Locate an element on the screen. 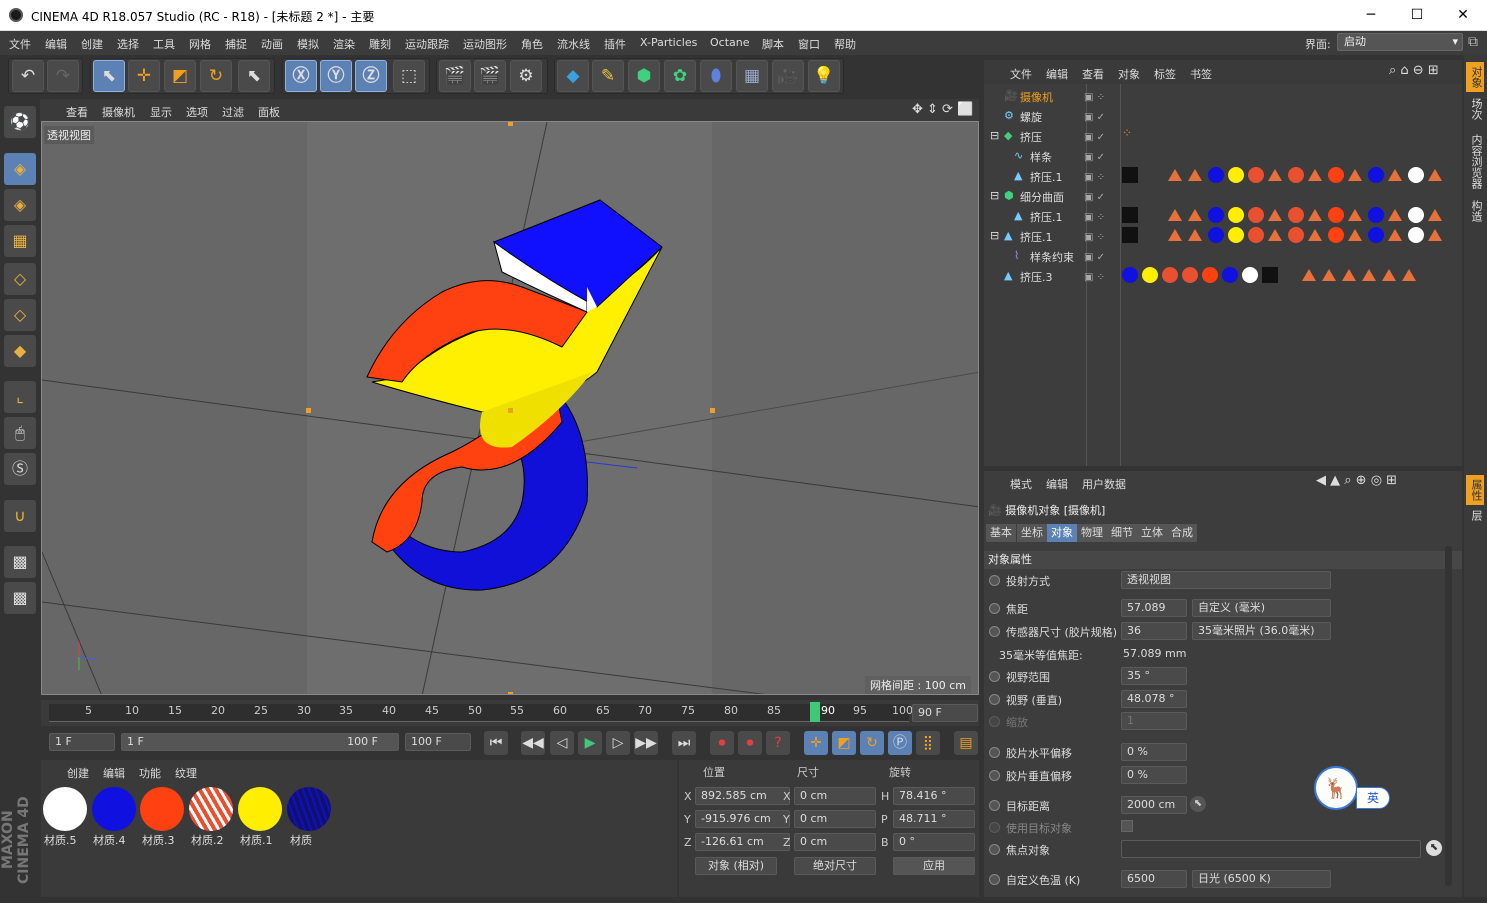 The image size is (1487, 903). menu-motion-track: 运动跟踪 is located at coordinates (427, 44).